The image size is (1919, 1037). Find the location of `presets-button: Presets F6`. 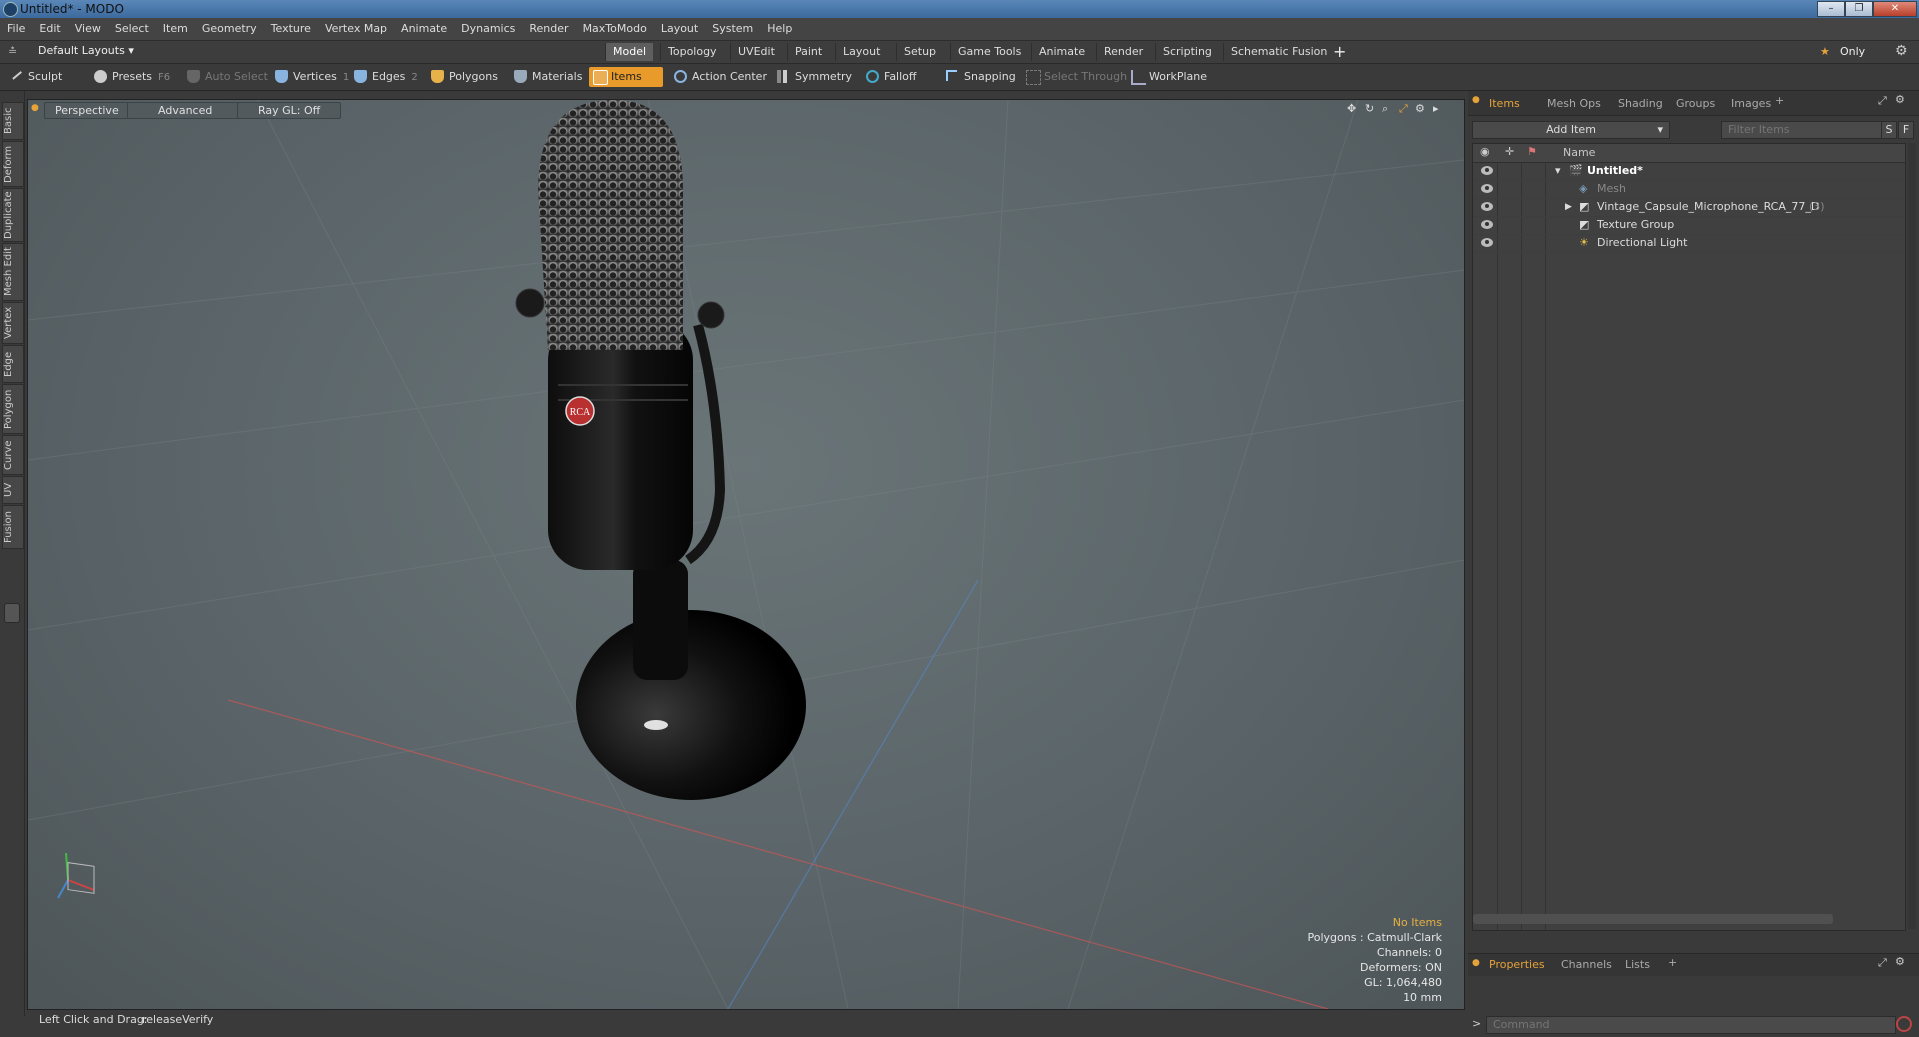

presets-button: Presets F6 is located at coordinates (133, 77).